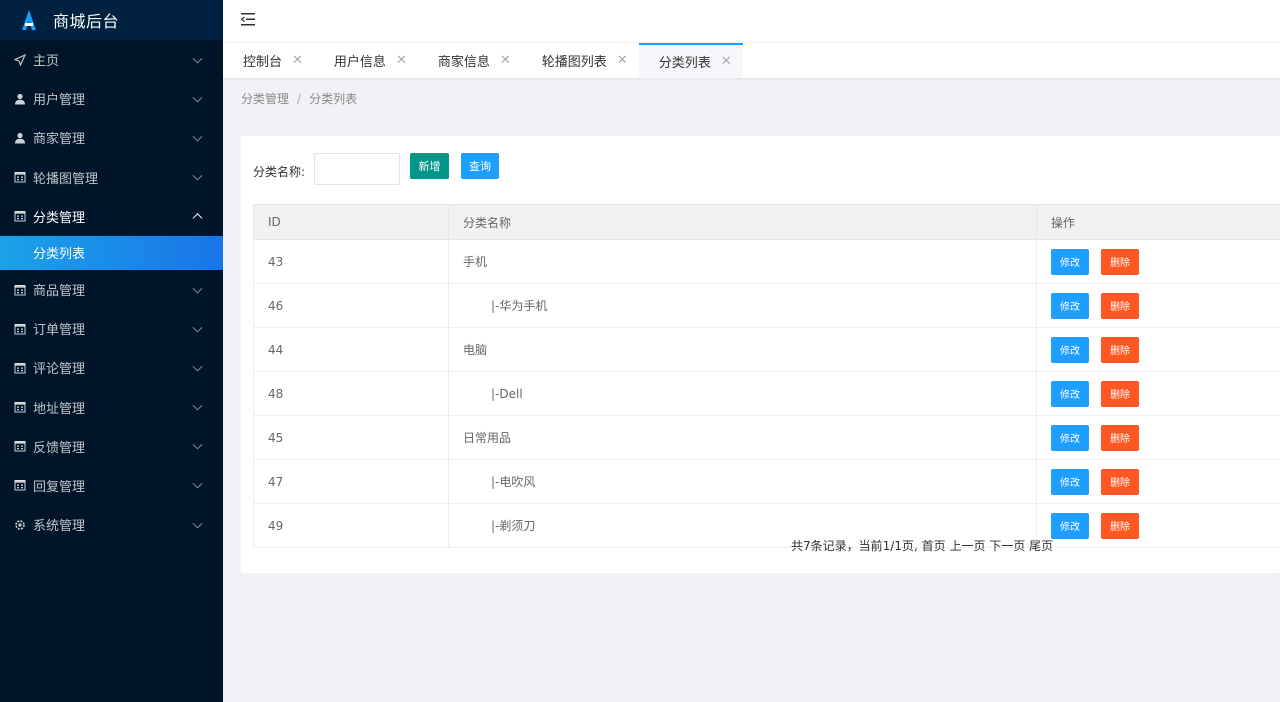 The width and height of the screenshot is (1280, 702). I want to click on cell-category-name: 电脑, so click(742, 349).